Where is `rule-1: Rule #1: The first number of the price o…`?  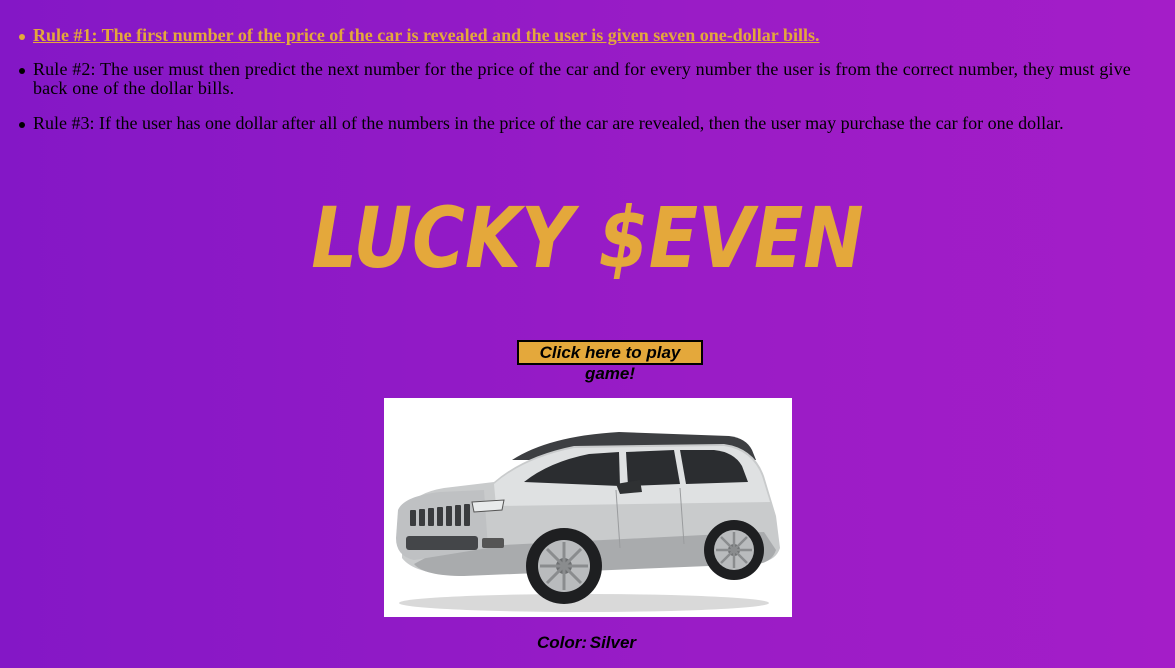 rule-1: Rule #1: The first number of the price o… is located at coordinates (587, 35).